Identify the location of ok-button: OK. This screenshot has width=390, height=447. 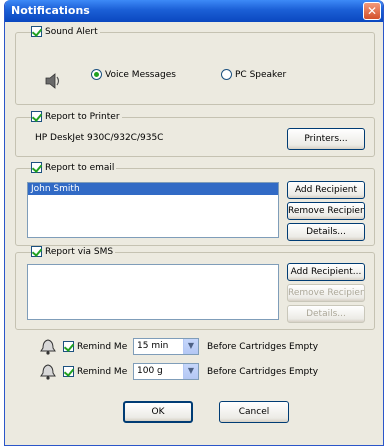
(158, 412).